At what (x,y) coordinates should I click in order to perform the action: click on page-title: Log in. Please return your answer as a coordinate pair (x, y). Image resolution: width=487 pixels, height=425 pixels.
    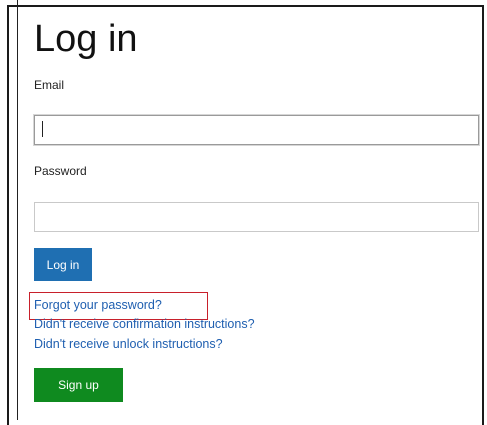
    Looking at the image, I should click on (86, 39).